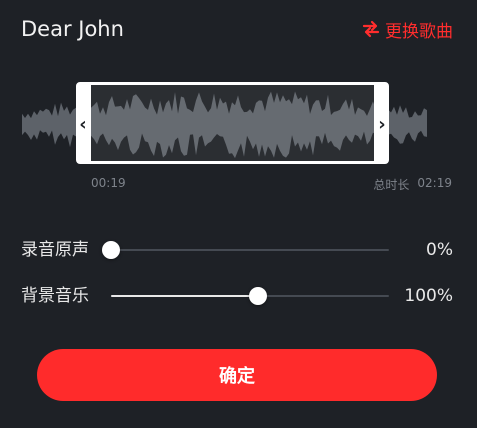  I want to click on clip-selection-window: ‹ ›, so click(232, 123).